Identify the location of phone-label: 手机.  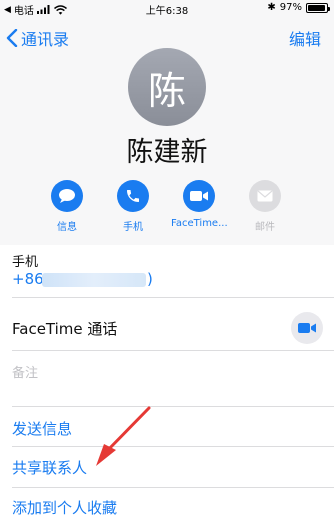
(25, 262).